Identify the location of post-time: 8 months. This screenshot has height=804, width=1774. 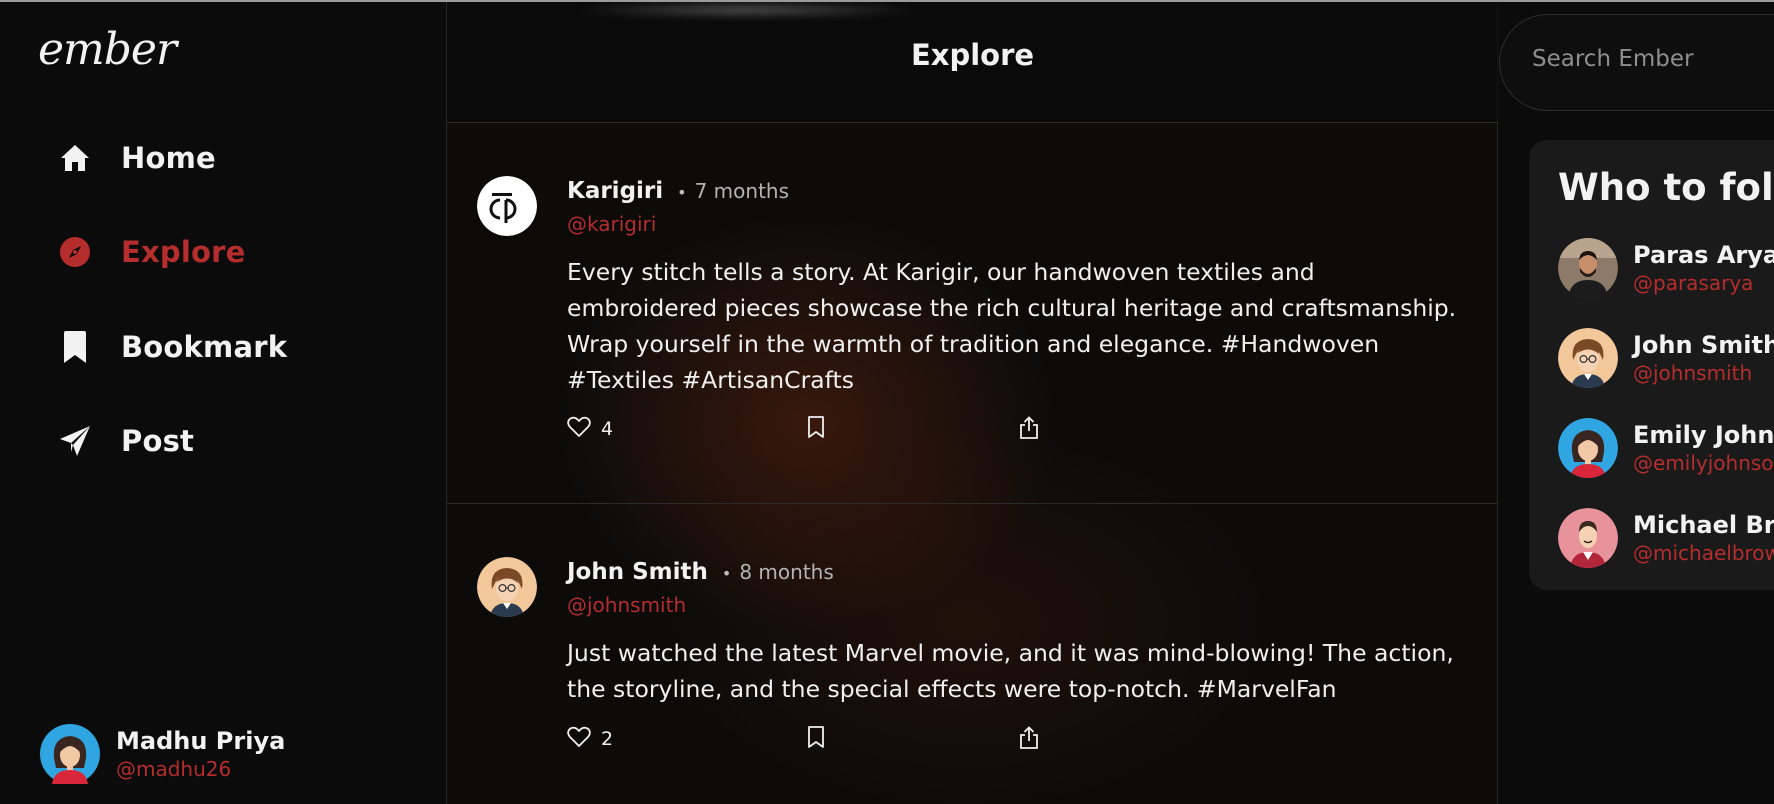
(786, 572).